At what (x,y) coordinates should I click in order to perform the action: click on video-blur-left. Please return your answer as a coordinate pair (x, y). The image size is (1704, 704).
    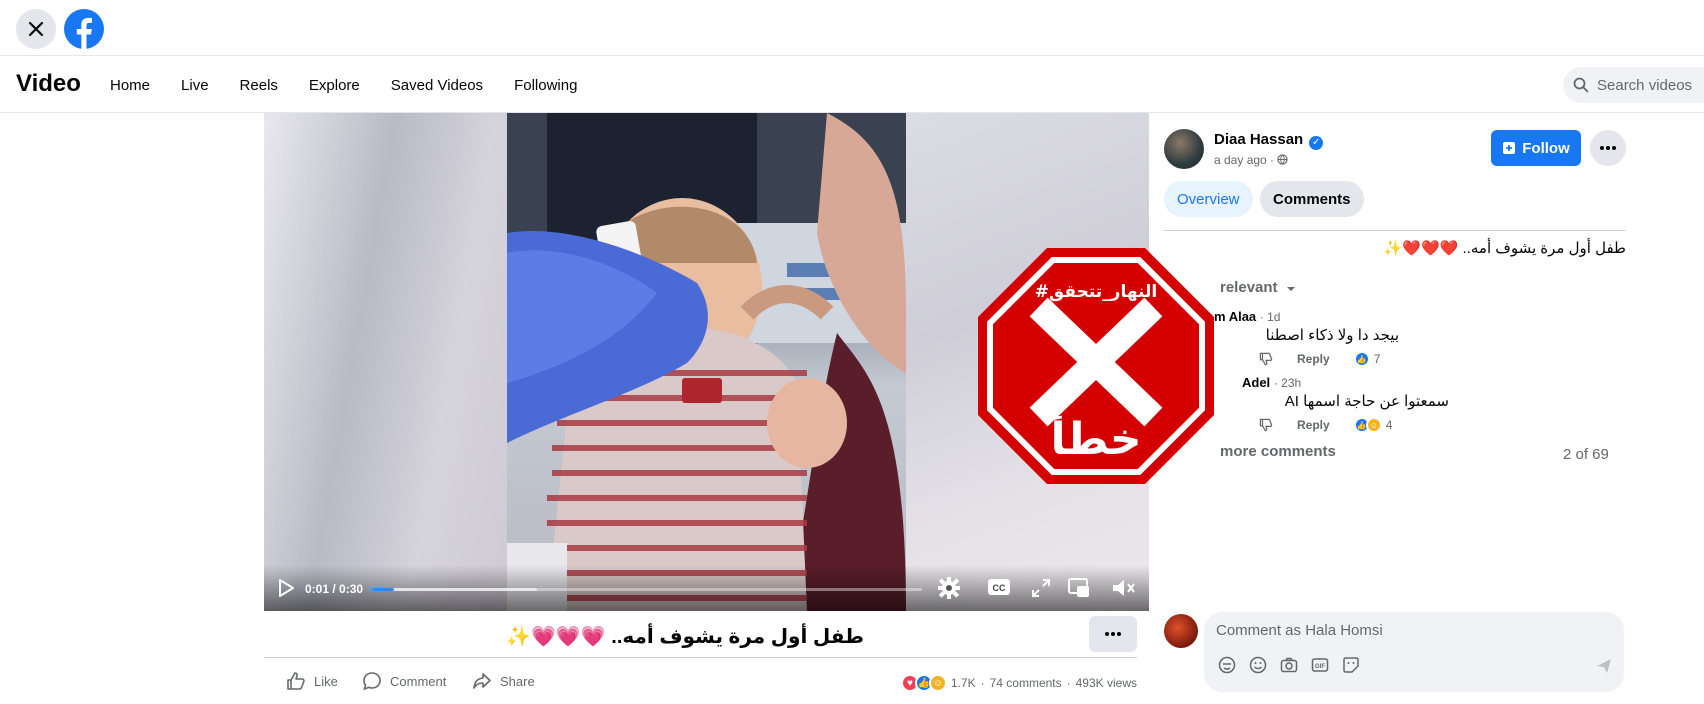
    Looking at the image, I should click on (385, 362).